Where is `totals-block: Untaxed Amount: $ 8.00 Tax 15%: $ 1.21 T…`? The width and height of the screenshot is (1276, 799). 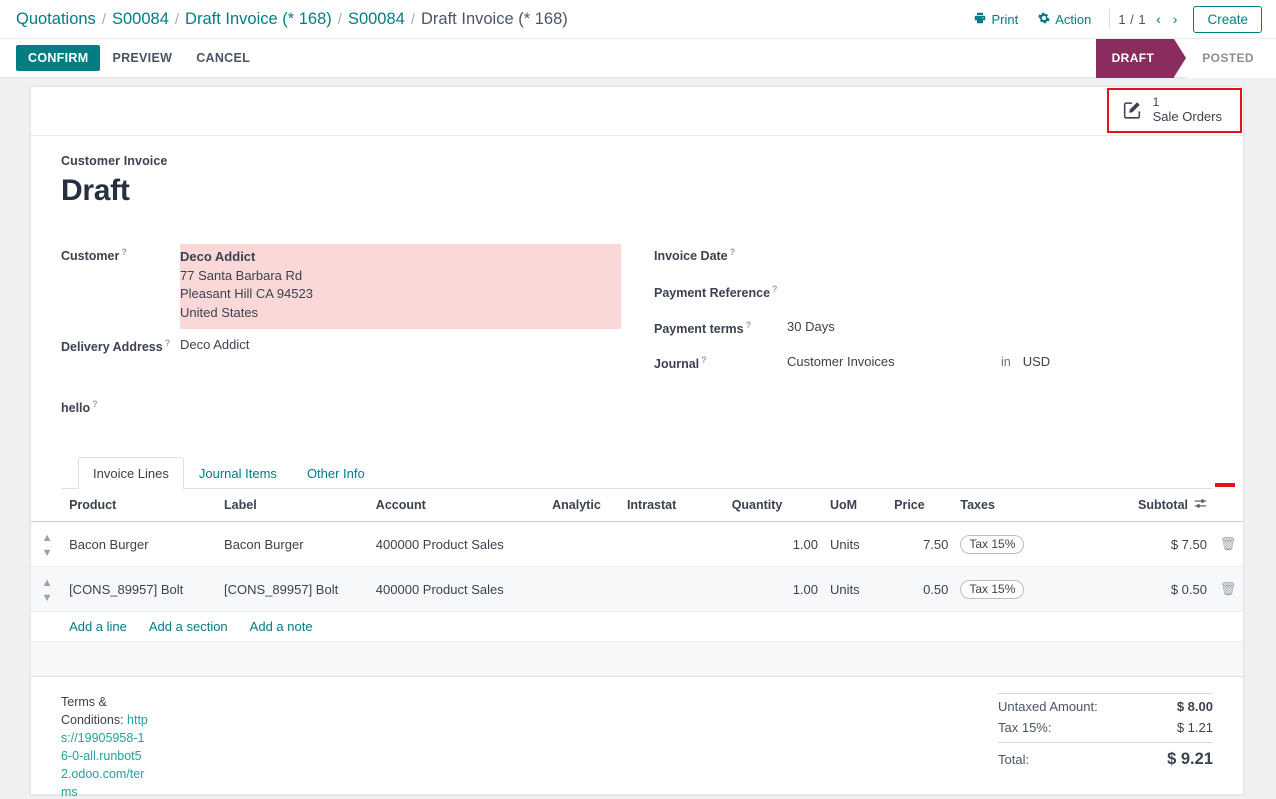 totals-block: Untaxed Amount: $ 8.00 Tax 15%: $ 1.21 T… is located at coordinates (1105, 746).